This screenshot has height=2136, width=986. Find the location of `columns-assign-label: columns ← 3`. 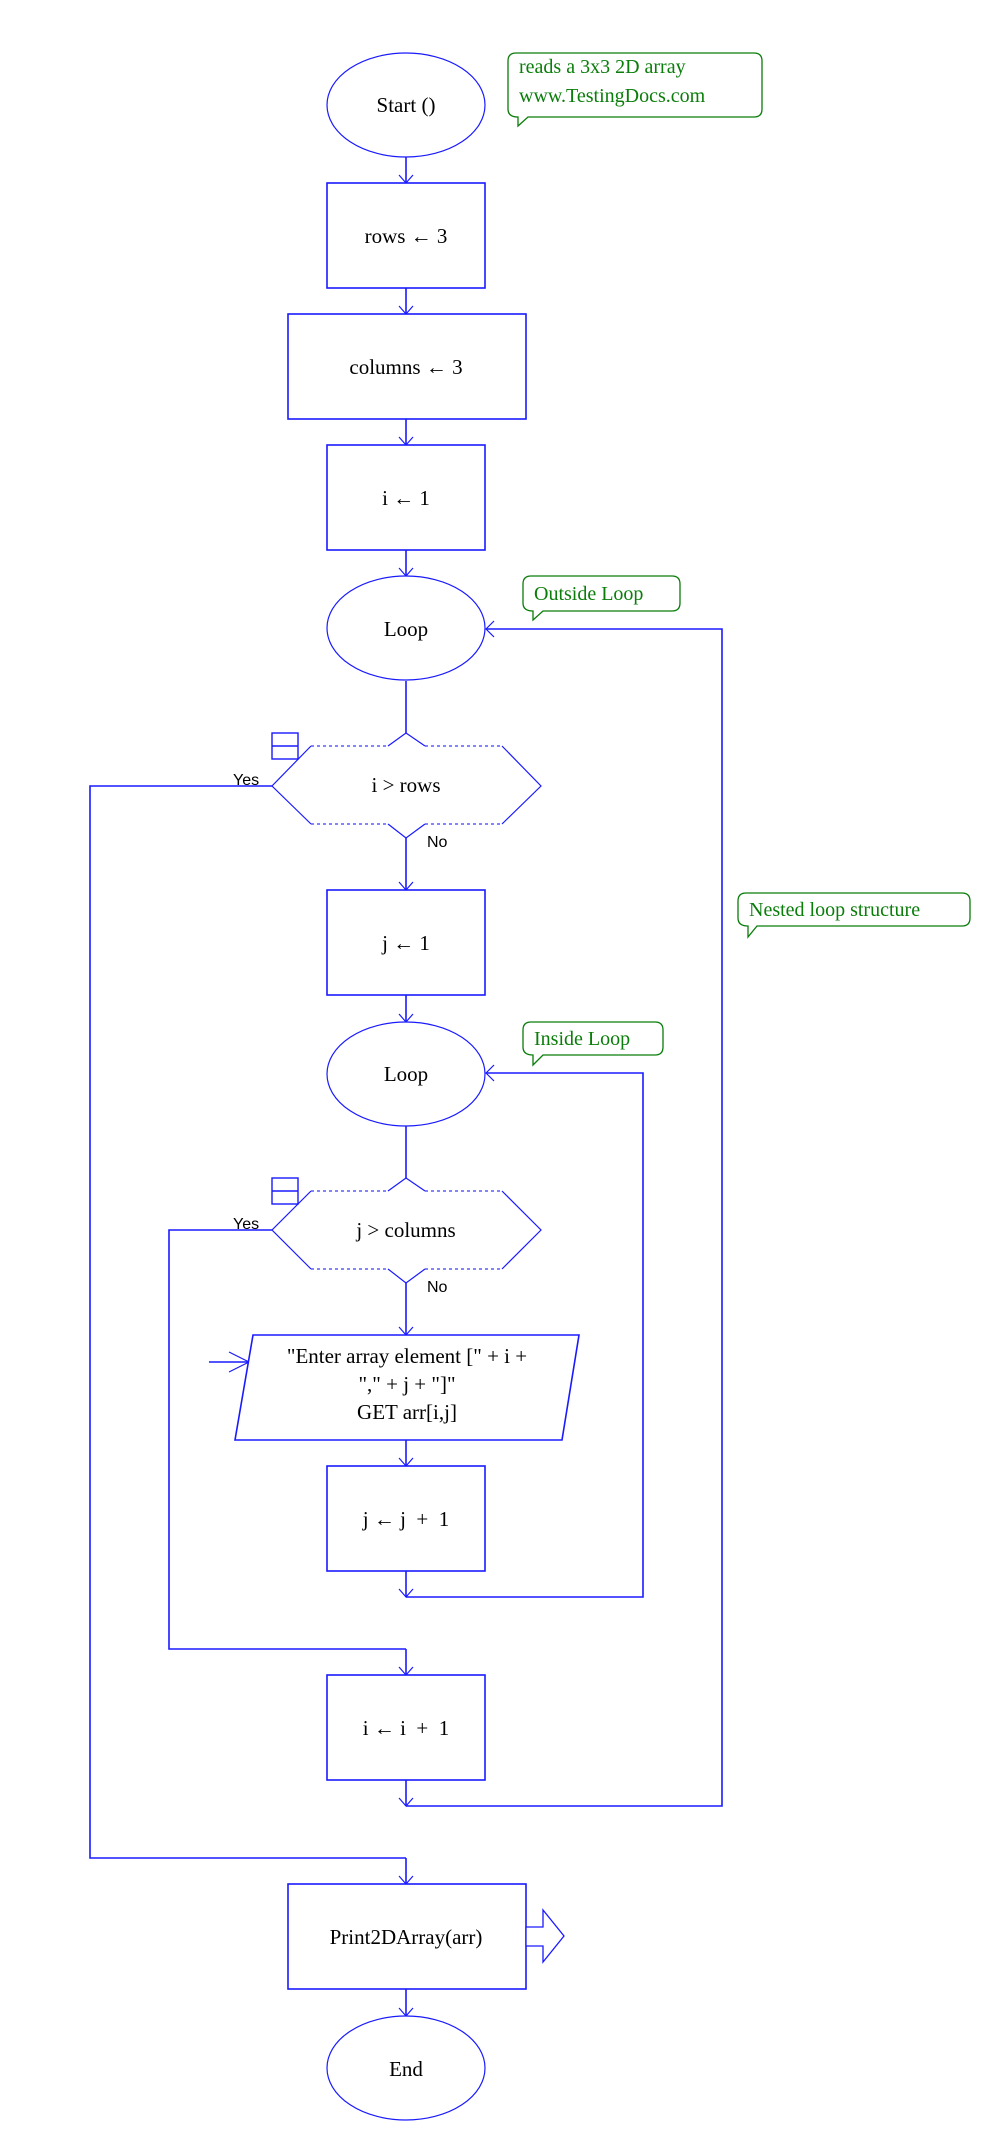

columns-assign-label: columns ← 3 is located at coordinates (405, 367).